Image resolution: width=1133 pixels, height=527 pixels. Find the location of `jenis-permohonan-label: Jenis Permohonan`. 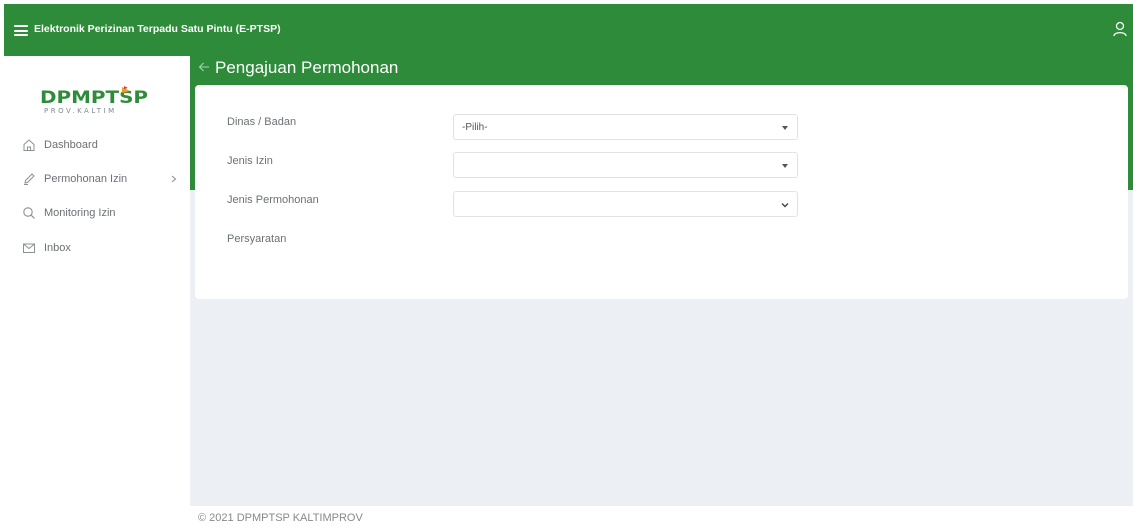

jenis-permohonan-label: Jenis Permohonan is located at coordinates (273, 200).